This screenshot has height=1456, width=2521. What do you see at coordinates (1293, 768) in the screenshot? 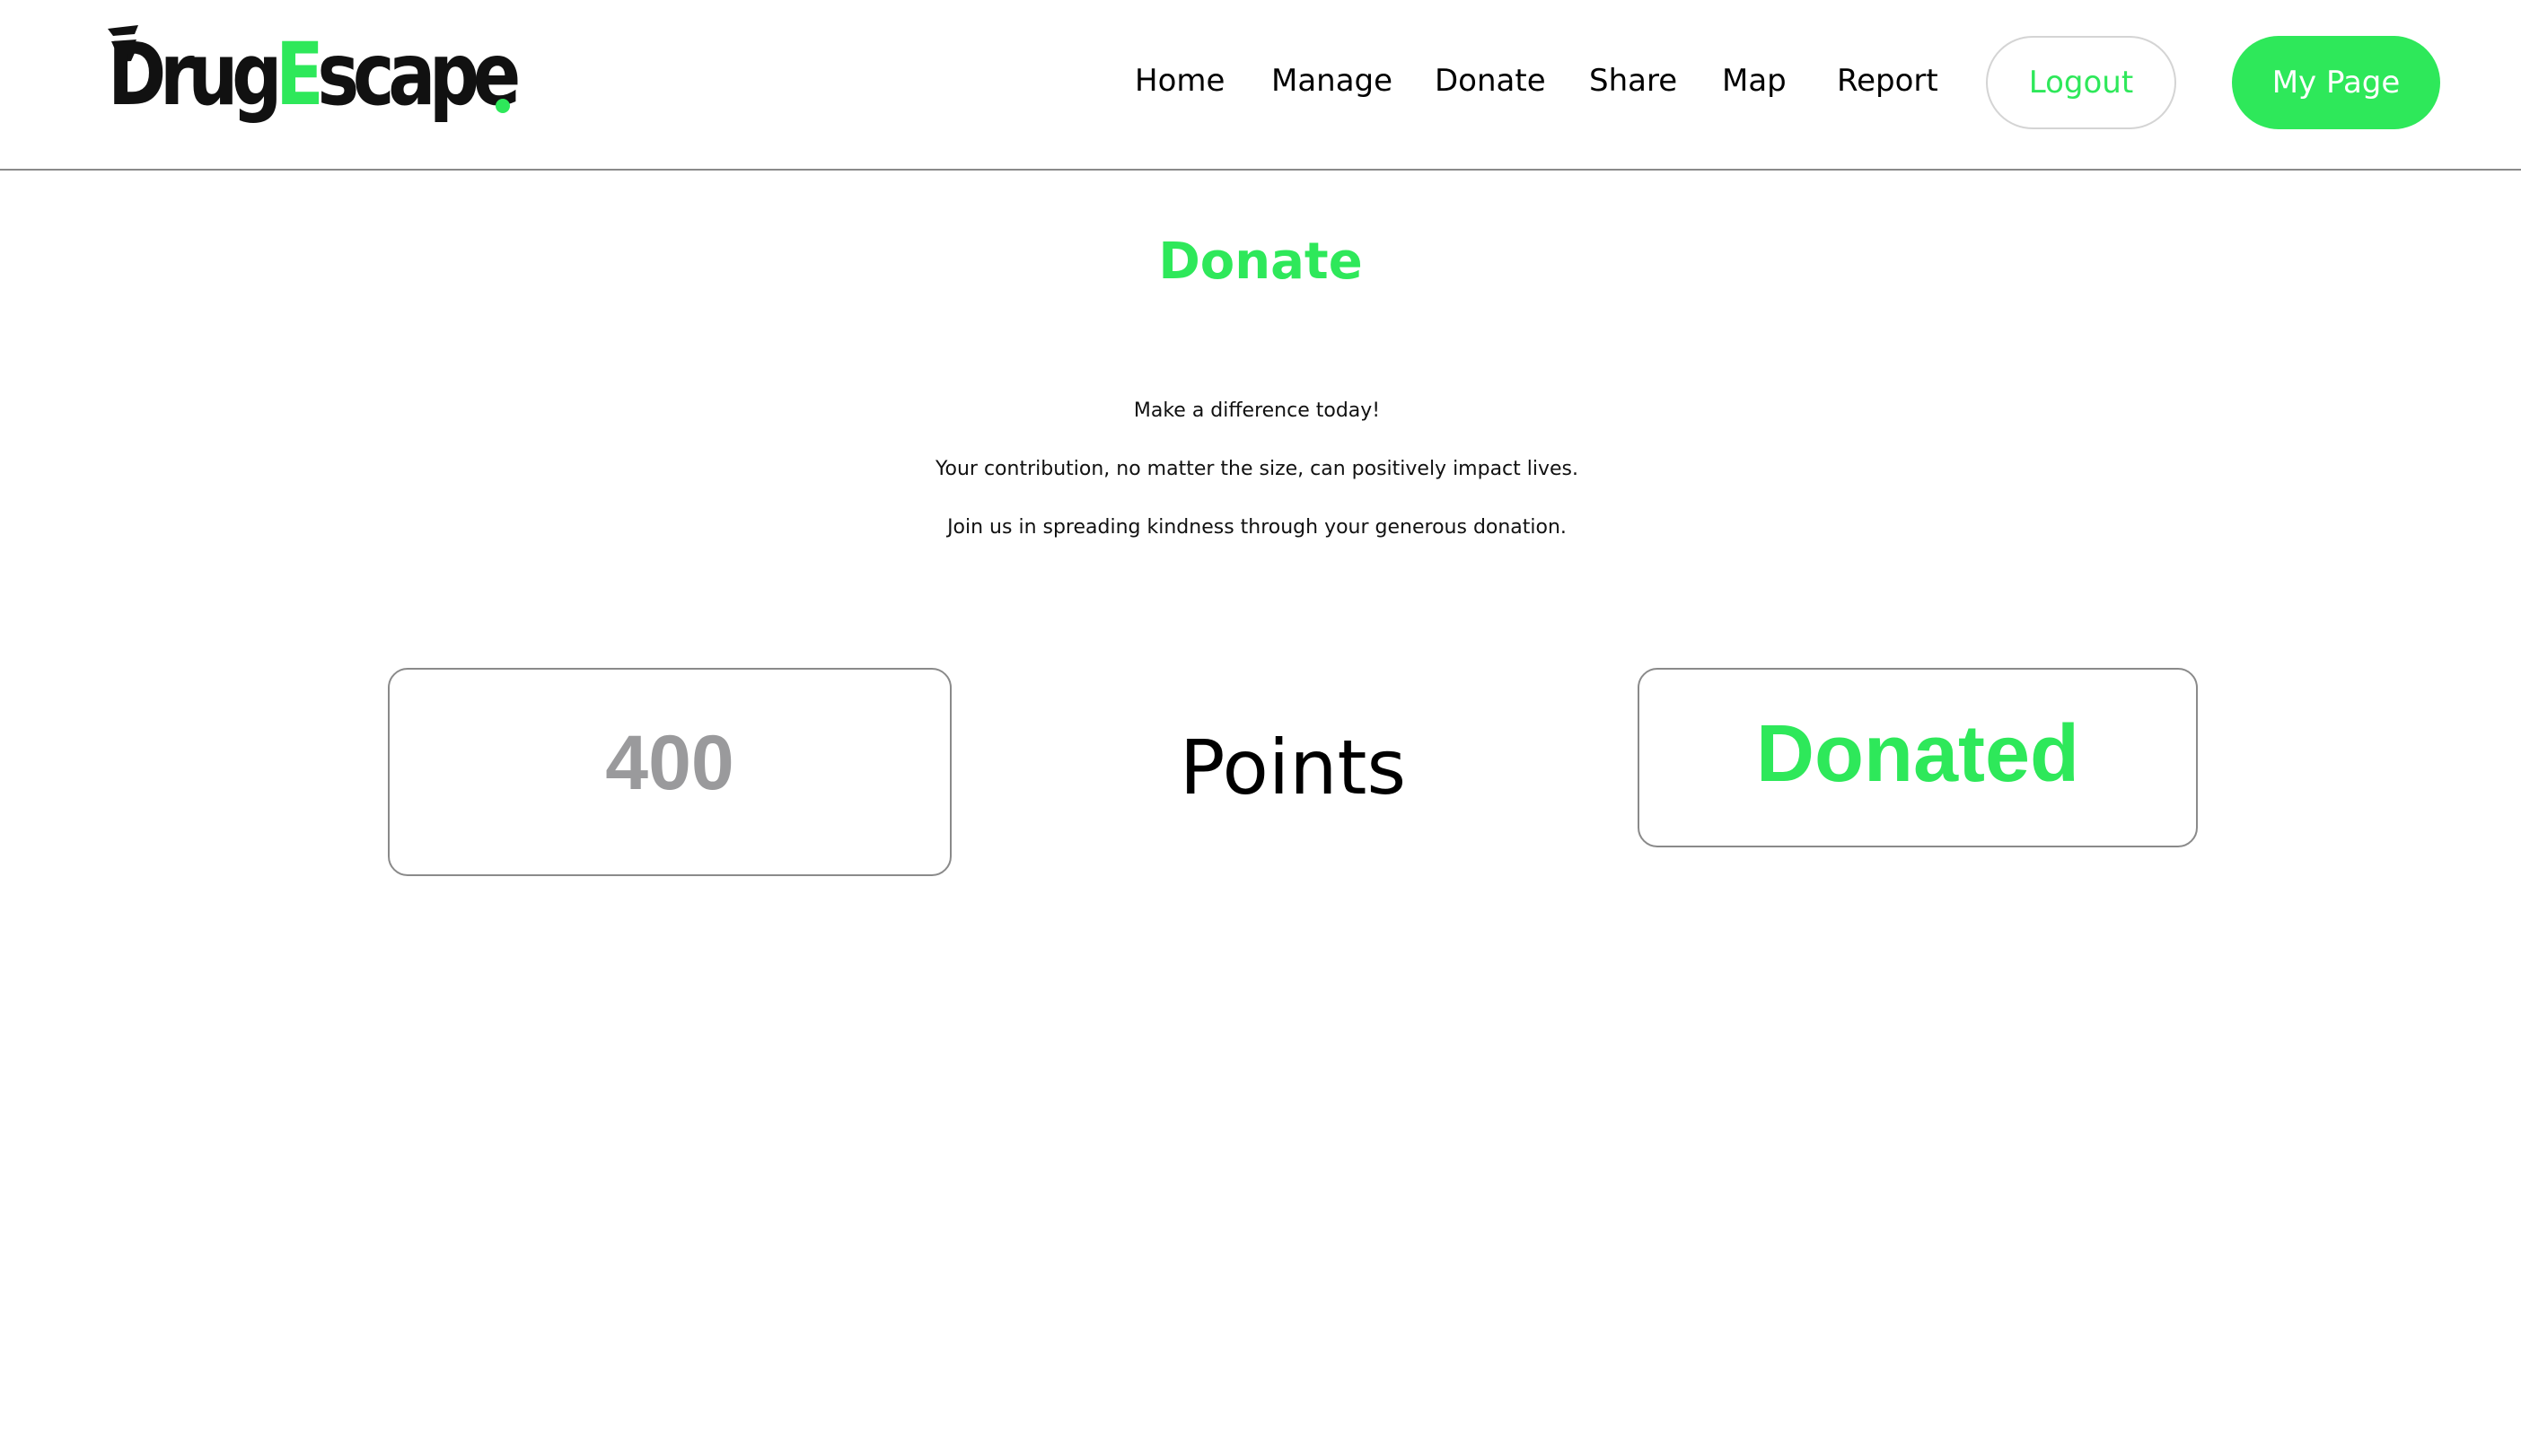
I see `points-label: Points` at bounding box center [1293, 768].